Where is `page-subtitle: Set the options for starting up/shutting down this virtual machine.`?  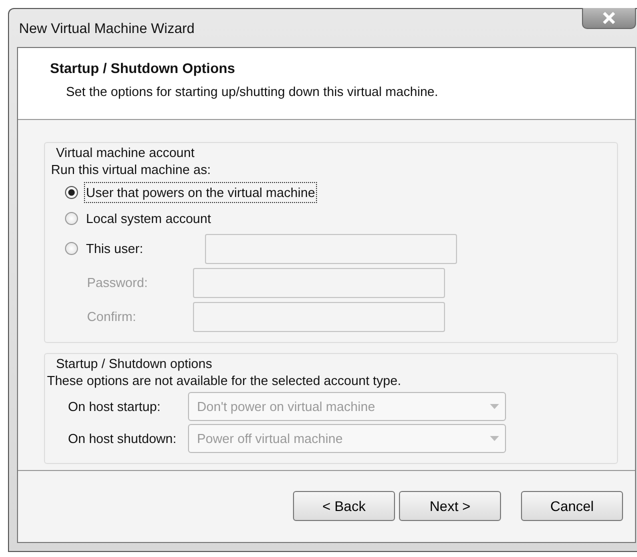 page-subtitle: Set the options for starting up/shutting down this virtual machine. is located at coordinates (252, 92).